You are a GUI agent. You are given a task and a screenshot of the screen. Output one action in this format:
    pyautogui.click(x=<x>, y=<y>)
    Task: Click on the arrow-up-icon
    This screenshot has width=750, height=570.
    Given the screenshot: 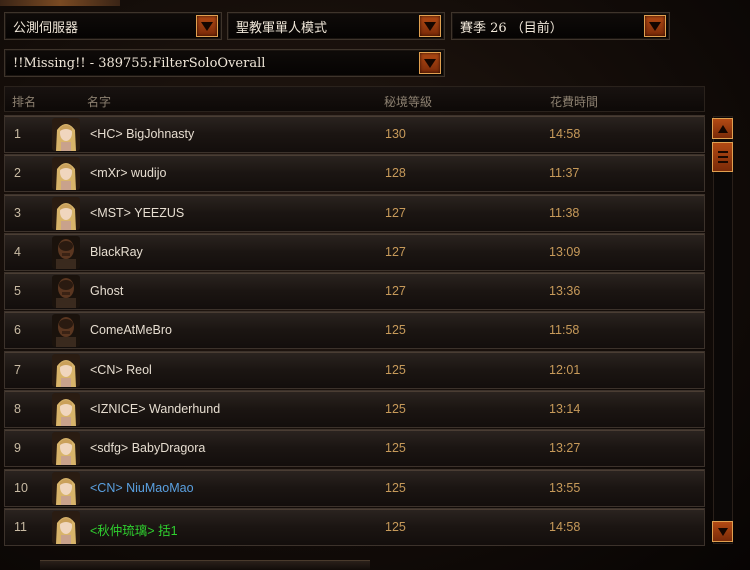 What is the action you would take?
    pyautogui.click(x=722, y=128)
    